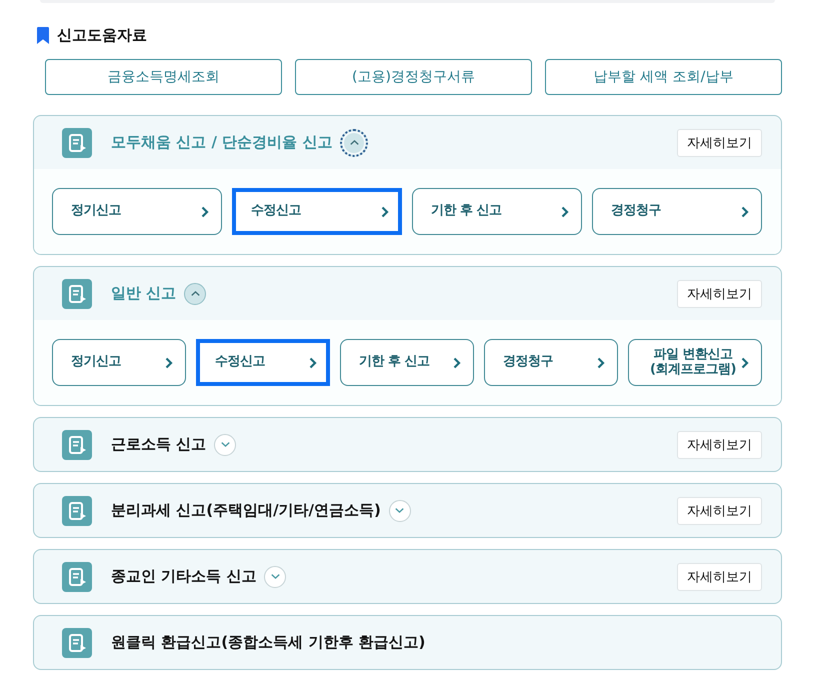  What do you see at coordinates (183, 576) in the screenshot?
I see `panel-title: 종교인 기타소득 신고` at bounding box center [183, 576].